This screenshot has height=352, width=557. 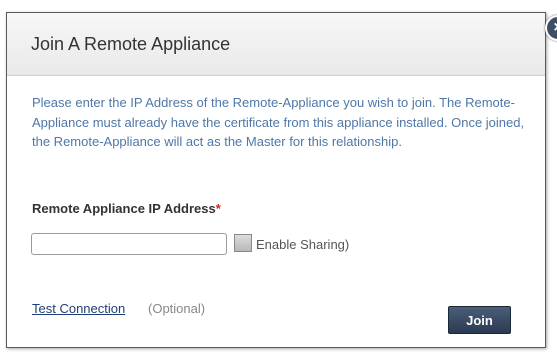 What do you see at coordinates (131, 44) in the screenshot?
I see `dialog-title: Join A Remote Appliance` at bounding box center [131, 44].